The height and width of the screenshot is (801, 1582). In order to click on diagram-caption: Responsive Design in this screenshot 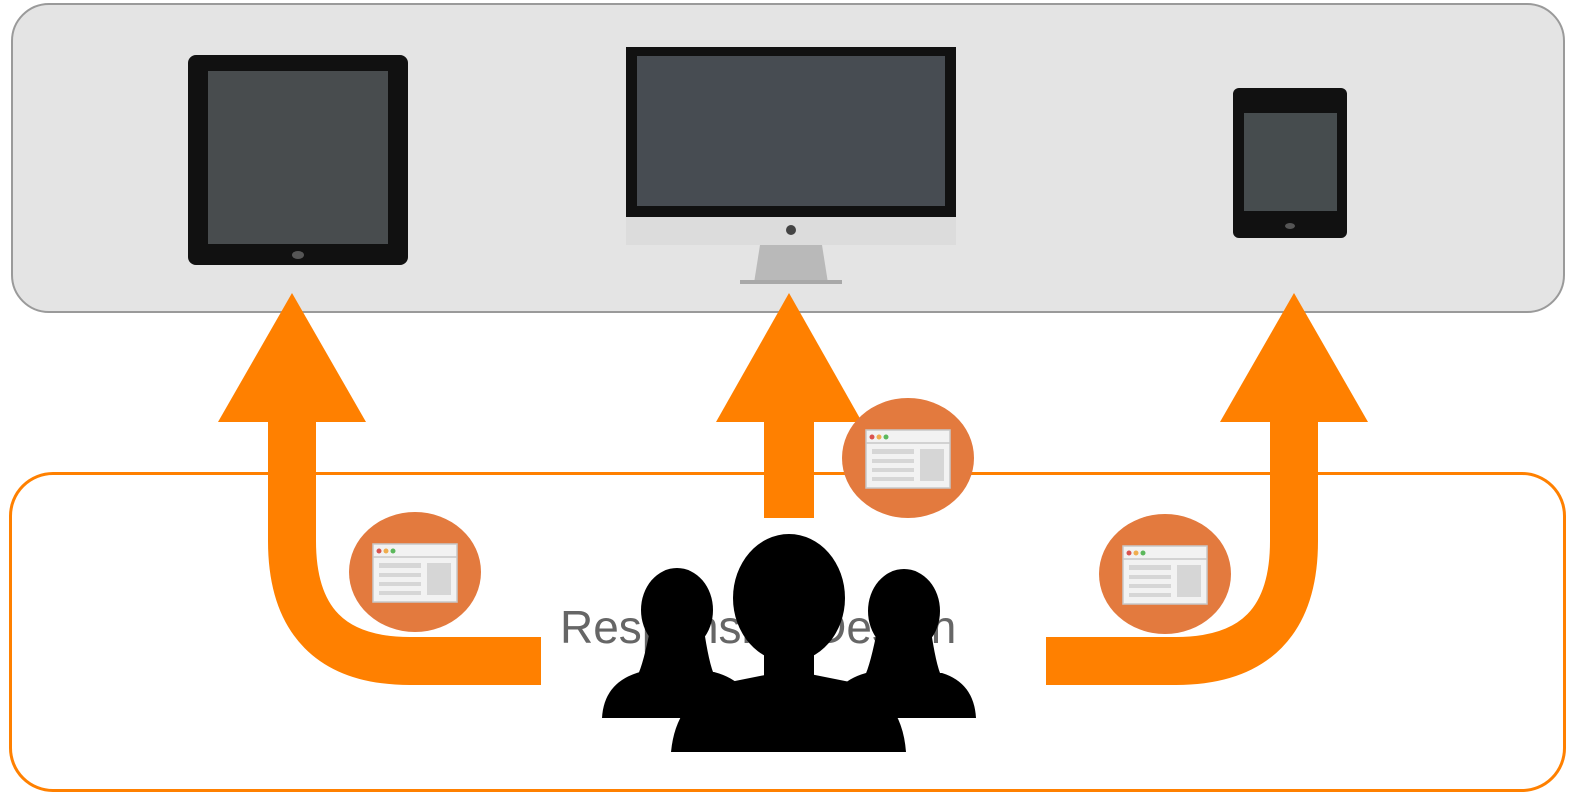, I will do `click(758, 627)`.